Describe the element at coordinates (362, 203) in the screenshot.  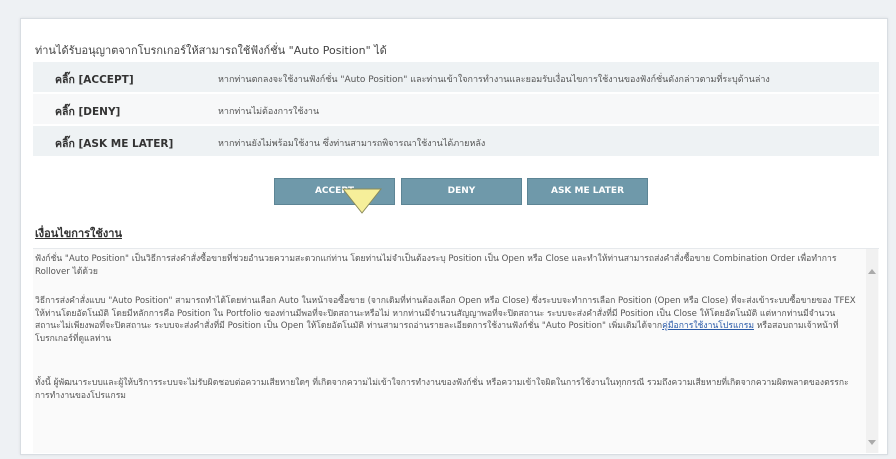
I see `cursor-arrow-icon` at that location.